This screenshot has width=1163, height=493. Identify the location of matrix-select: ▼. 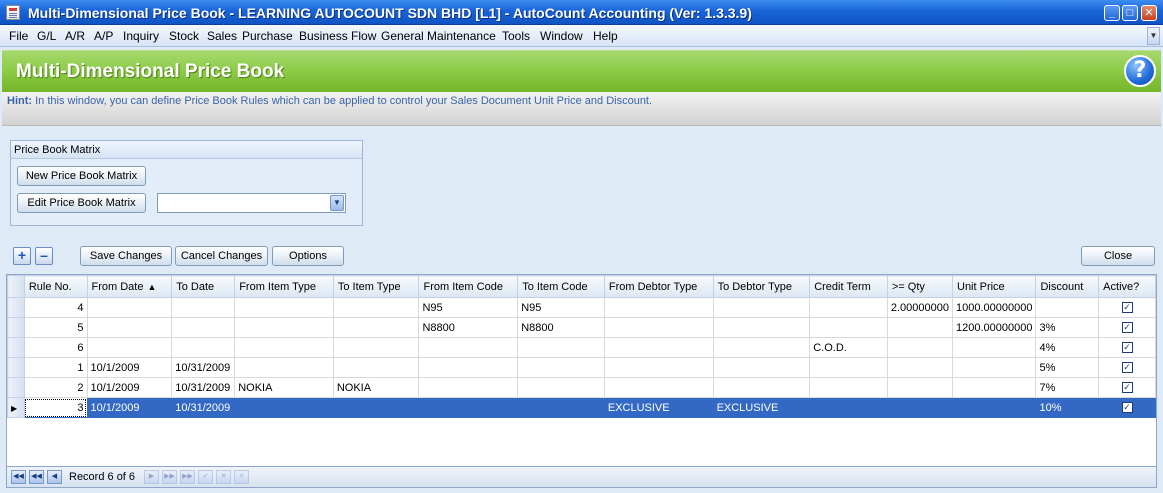
(251, 203).